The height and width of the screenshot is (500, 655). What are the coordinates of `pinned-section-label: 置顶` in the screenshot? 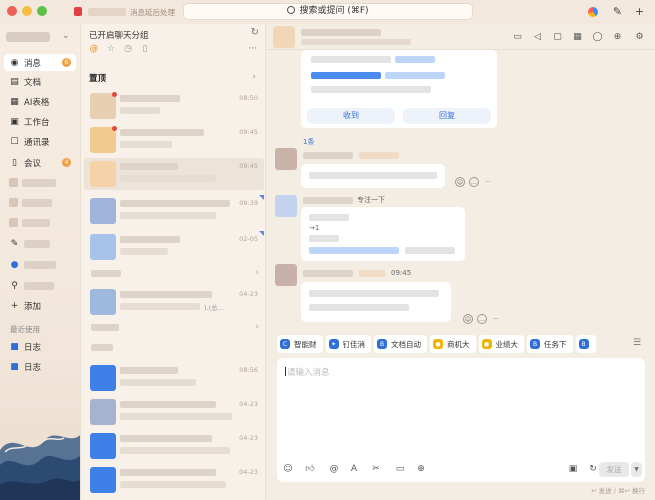 It's located at (98, 79).